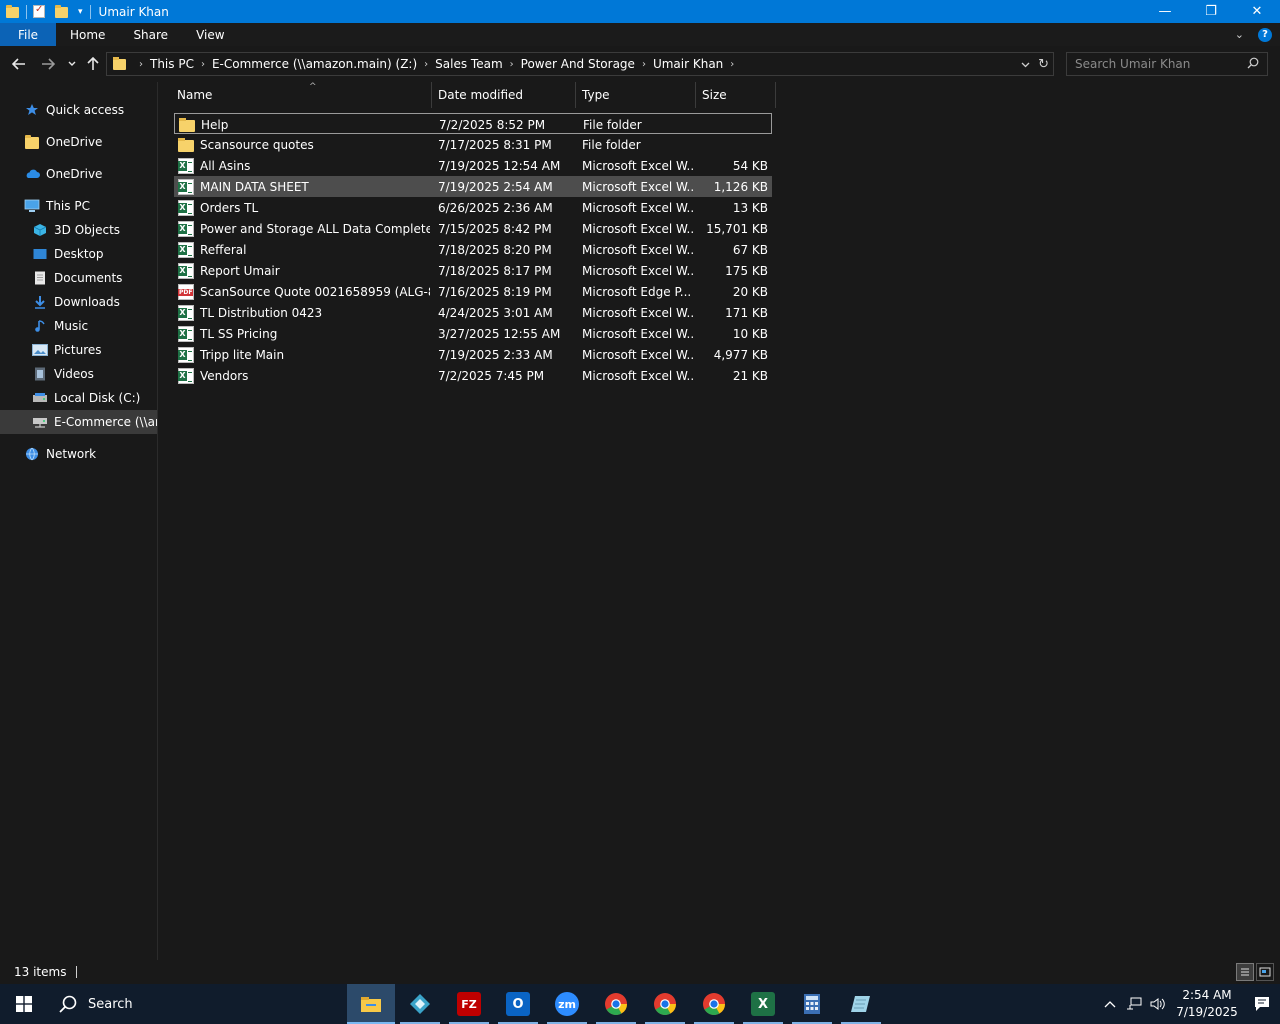 The width and height of the screenshot is (1280, 1024). Describe the element at coordinates (567, 1004) in the screenshot. I see `taskbar-app-button: zm` at that location.